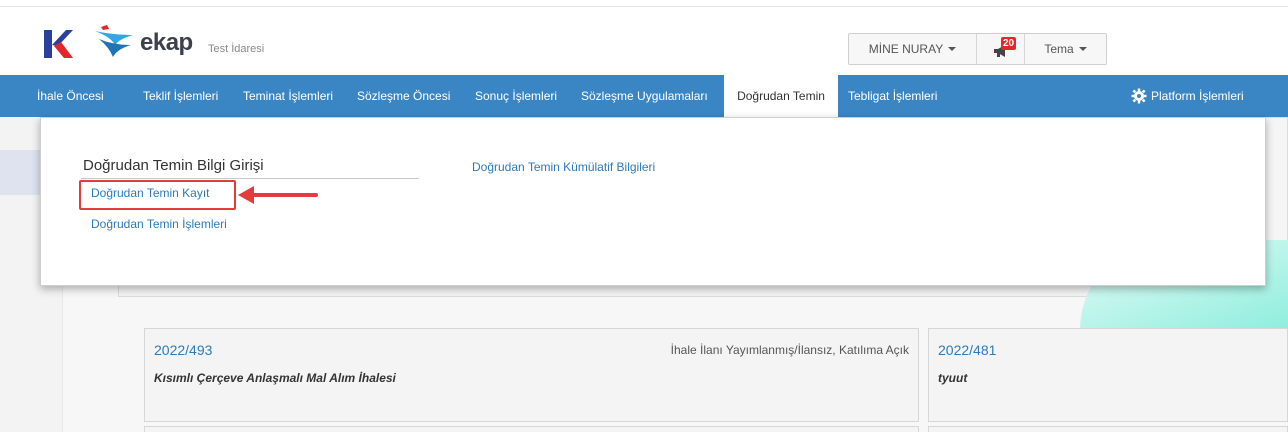 The width and height of the screenshot is (1288, 432). I want to click on user-name: MİNE NURAY, so click(906, 49).